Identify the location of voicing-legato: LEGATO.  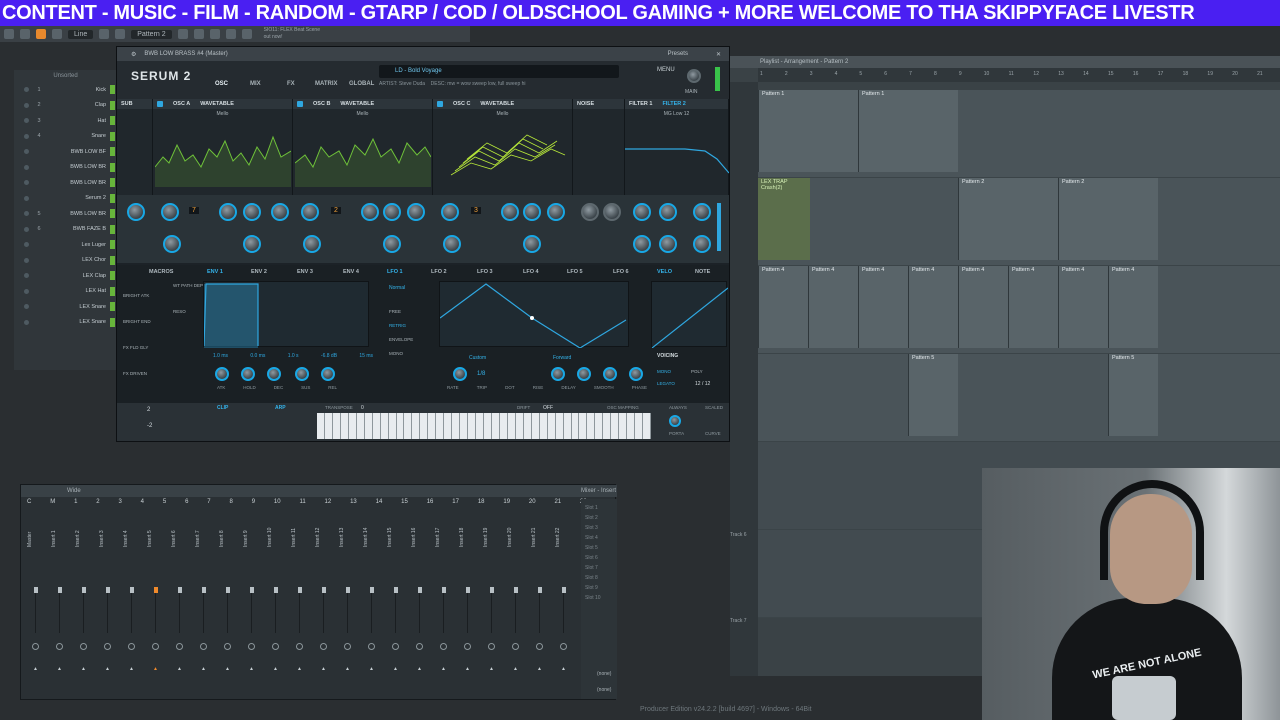
(666, 383).